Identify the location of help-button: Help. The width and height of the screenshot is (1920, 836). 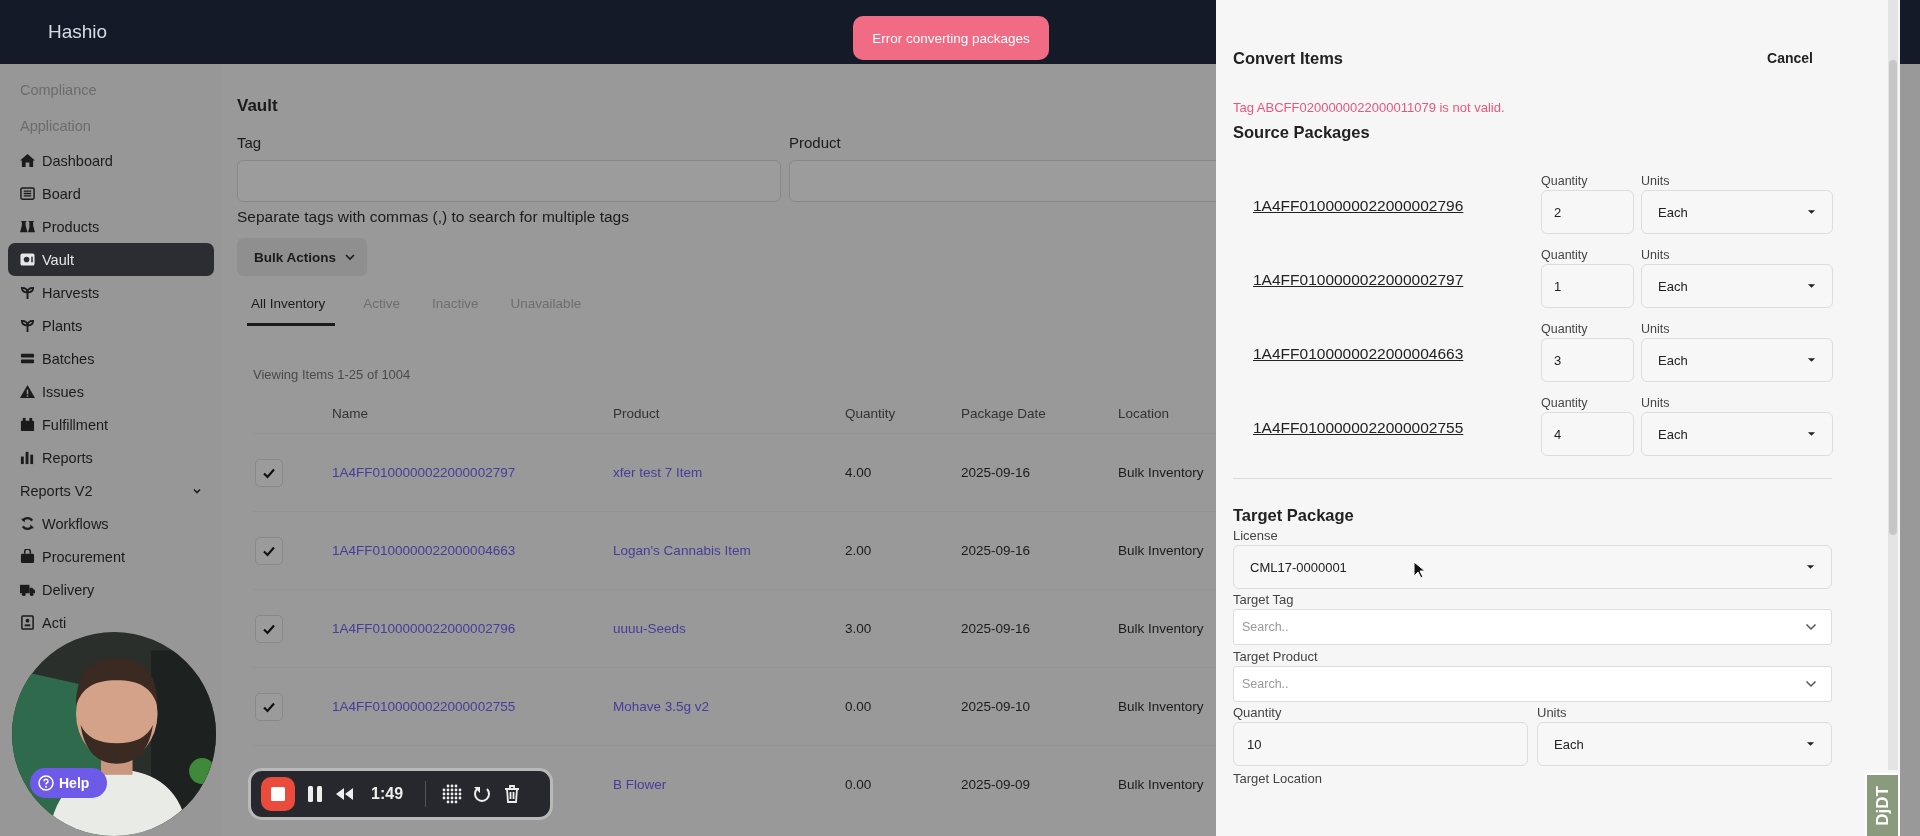
(68, 783).